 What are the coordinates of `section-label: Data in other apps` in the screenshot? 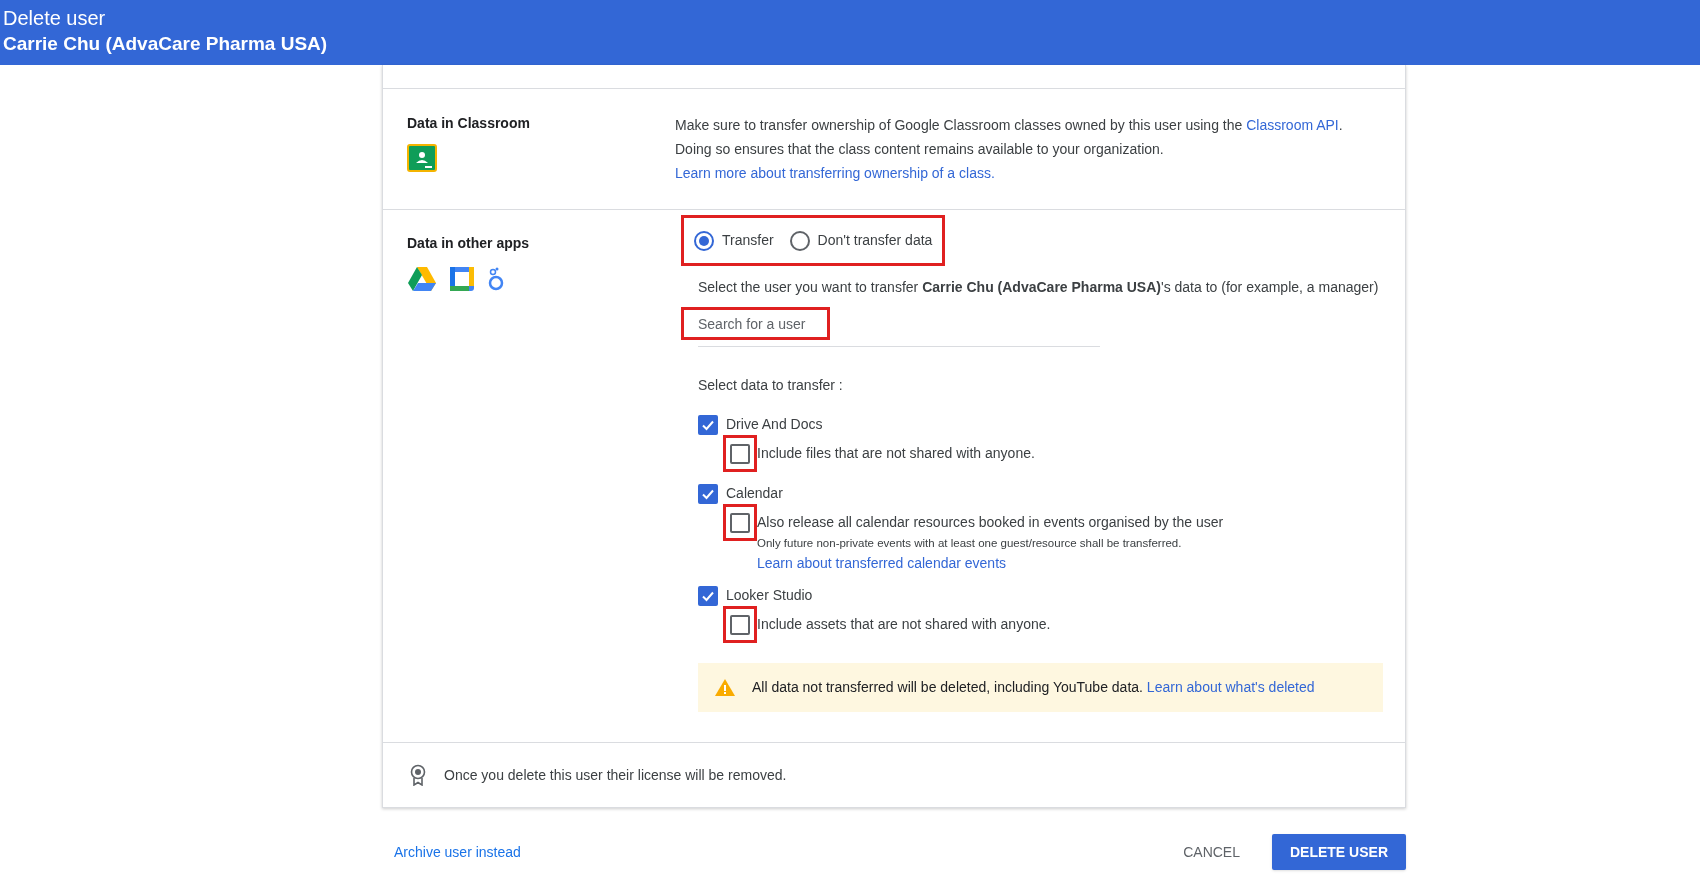 It's located at (468, 243).